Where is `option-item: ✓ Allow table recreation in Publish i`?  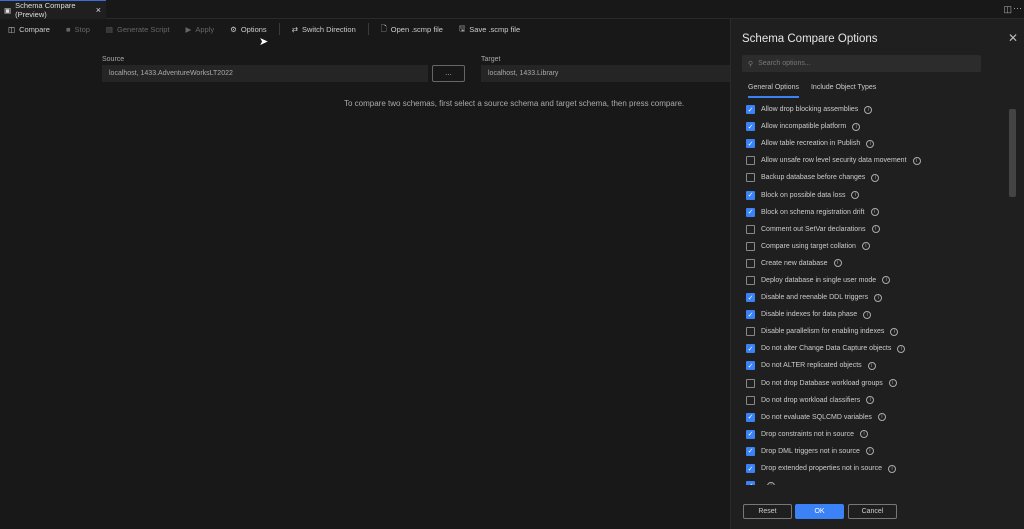 option-item: ✓ Allow table recreation in Publish i is located at coordinates (871, 143).